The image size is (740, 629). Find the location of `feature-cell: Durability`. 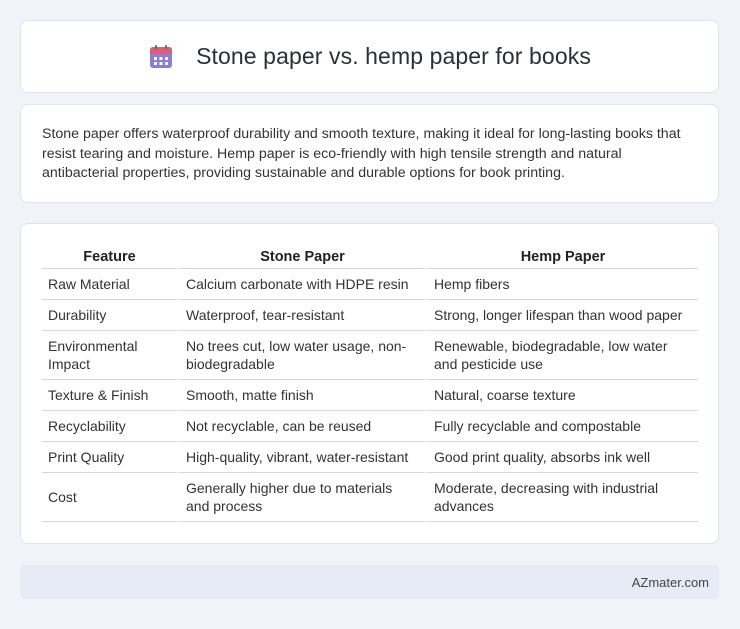

feature-cell: Durability is located at coordinates (109, 315).